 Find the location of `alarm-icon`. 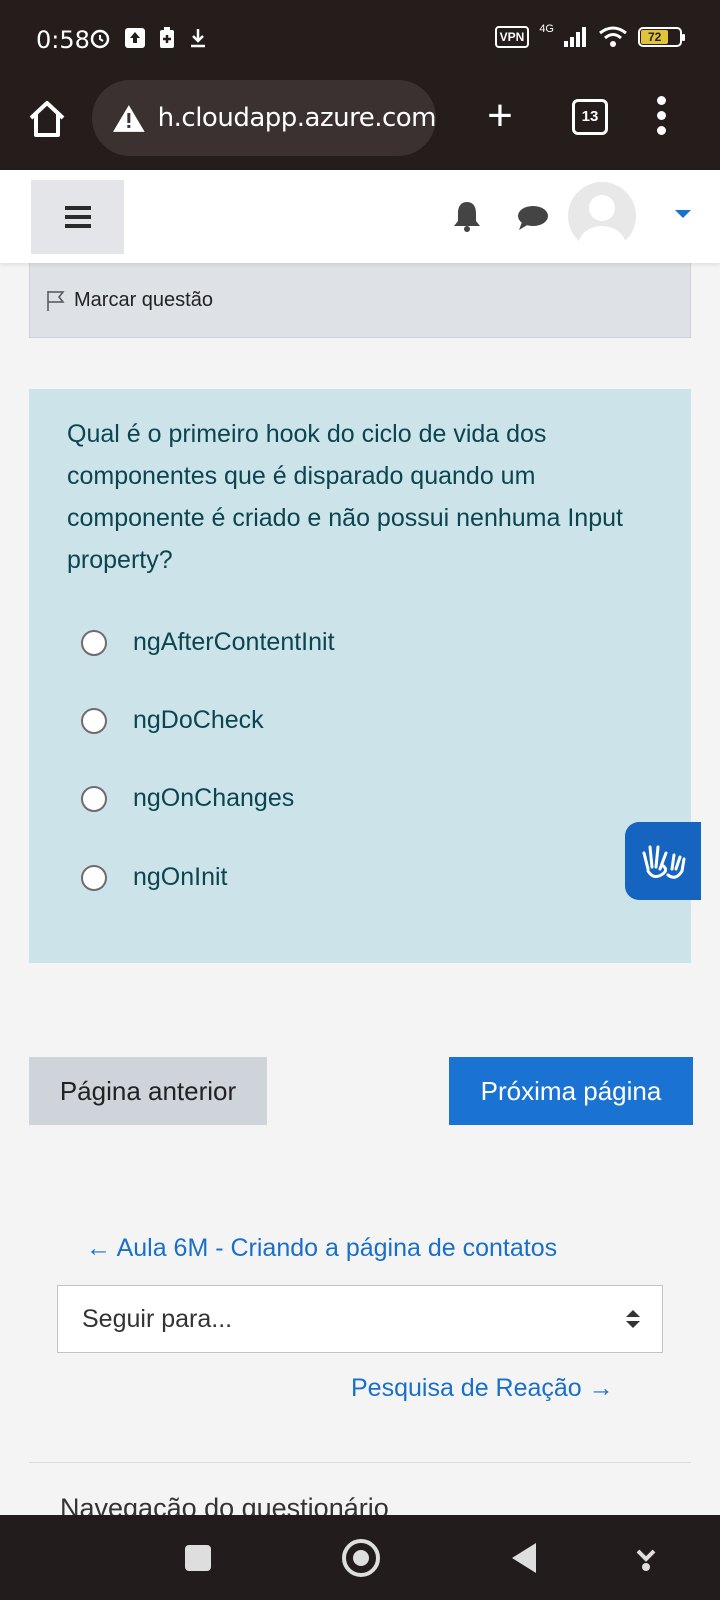

alarm-icon is located at coordinates (100, 39).